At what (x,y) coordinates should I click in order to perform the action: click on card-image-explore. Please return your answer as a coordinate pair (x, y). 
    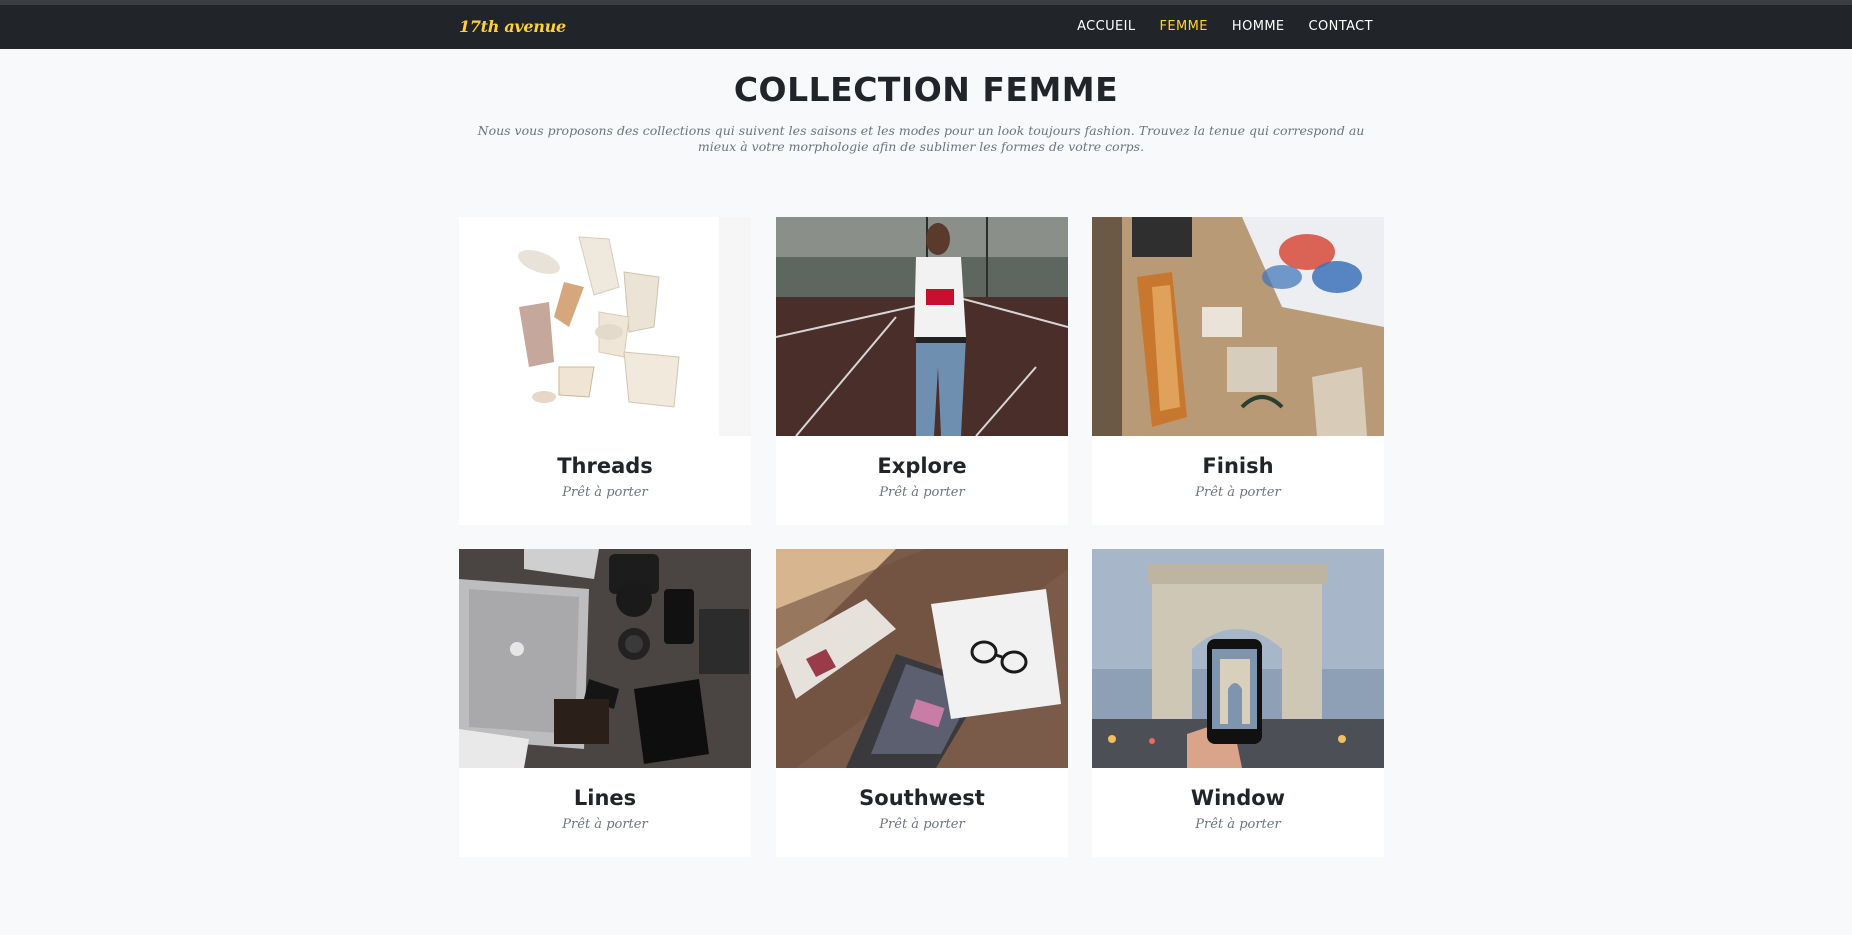
    Looking at the image, I should click on (922, 326).